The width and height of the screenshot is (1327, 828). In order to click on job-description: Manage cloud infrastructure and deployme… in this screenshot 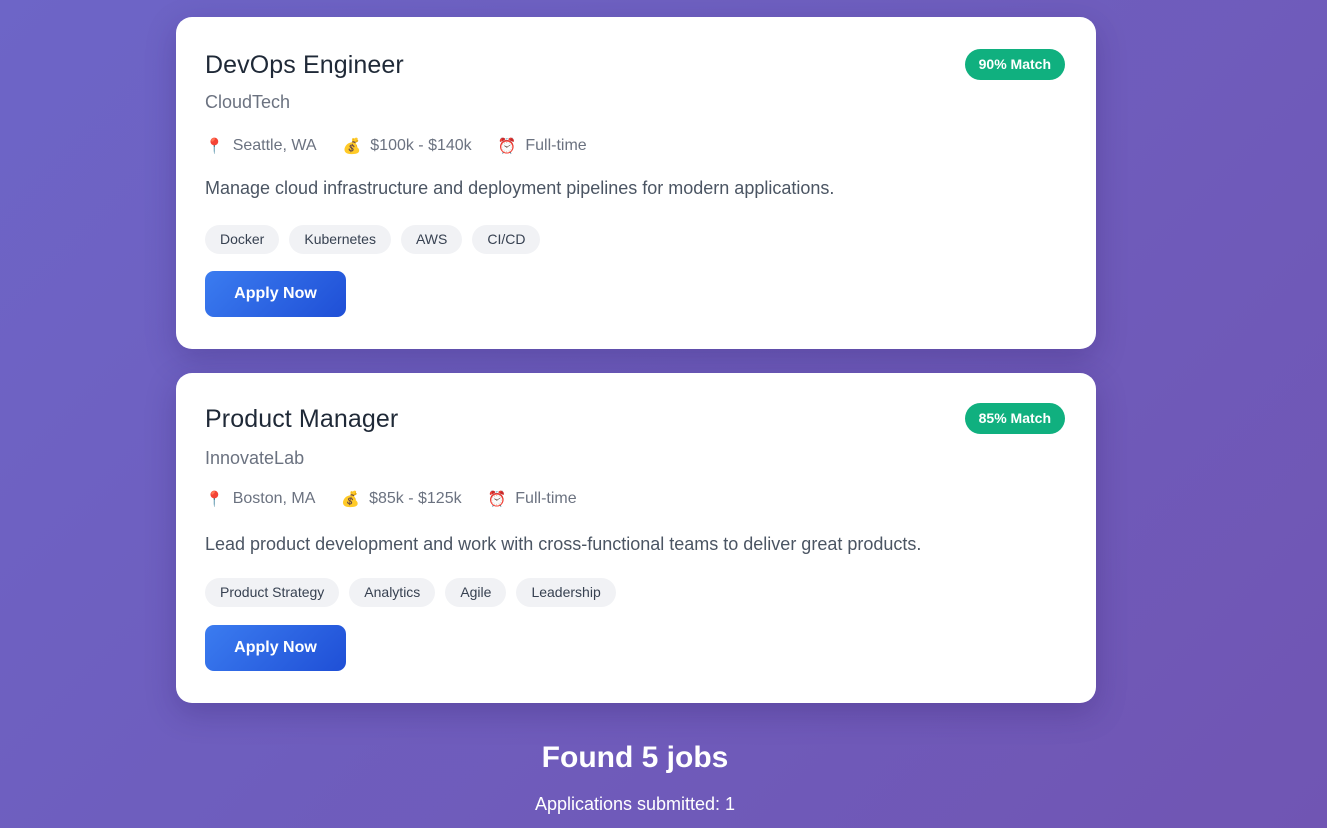, I will do `click(520, 188)`.